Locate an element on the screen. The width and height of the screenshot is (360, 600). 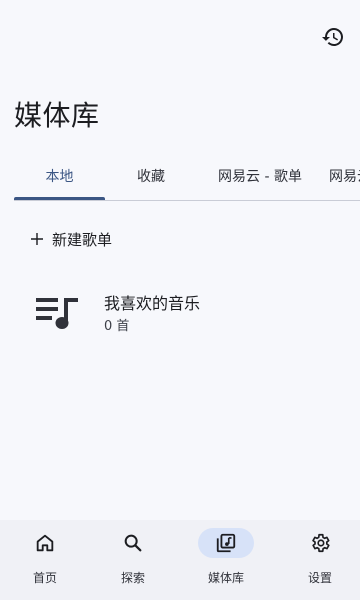
playlist-icon is located at coordinates (57, 313).